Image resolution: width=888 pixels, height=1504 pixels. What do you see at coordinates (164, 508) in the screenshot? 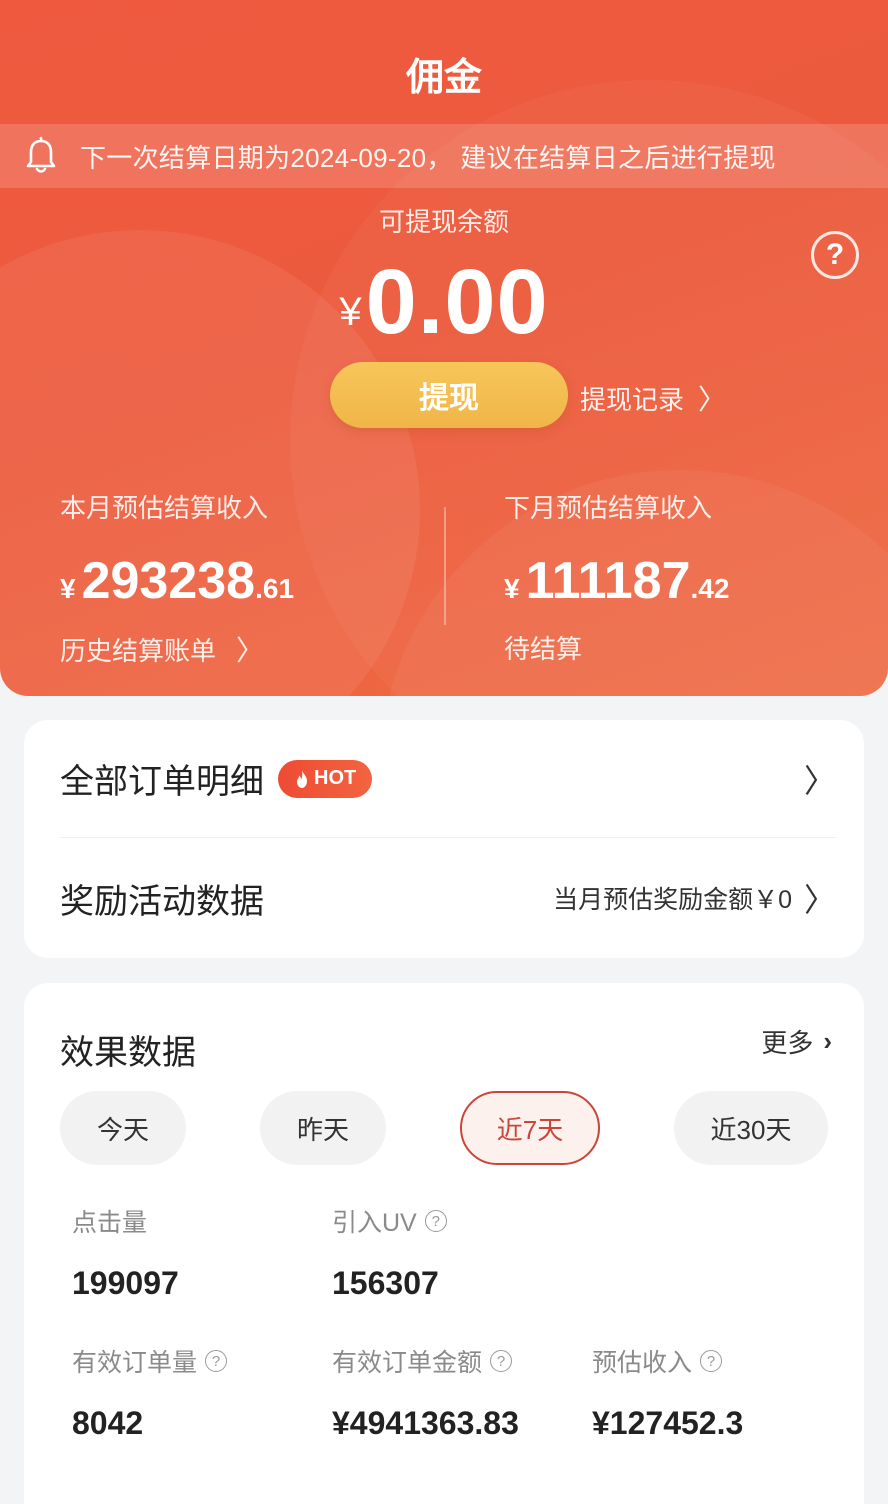
I see `this-month-label: 本月预估结算收入` at bounding box center [164, 508].